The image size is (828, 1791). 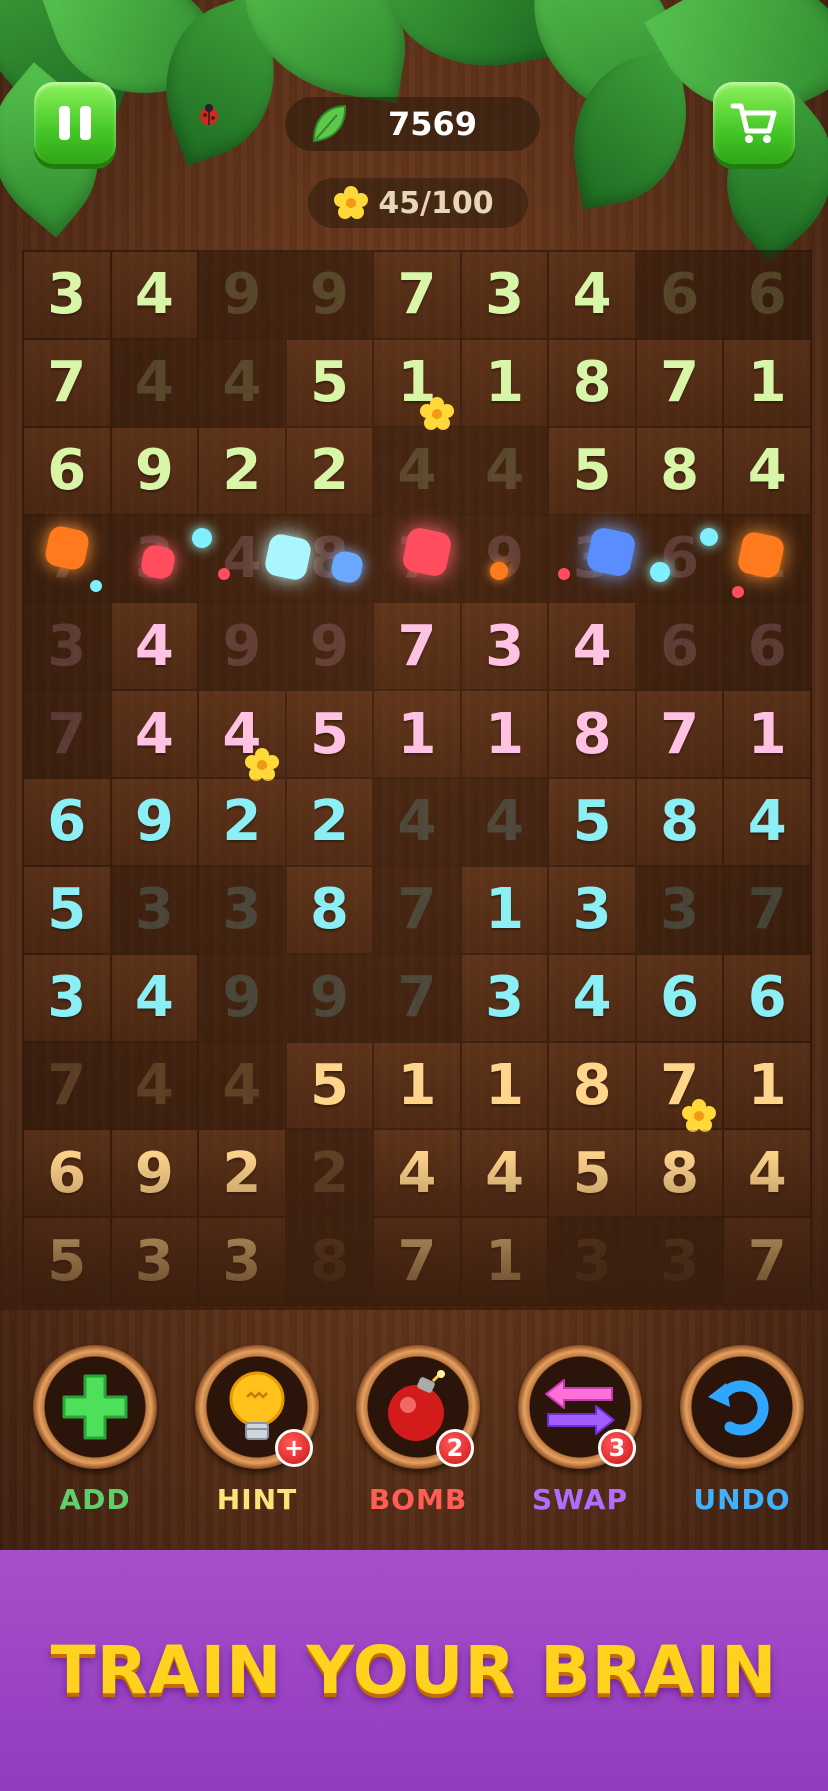 What do you see at coordinates (742, 1430) in the screenshot?
I see `undo-button: UNDO` at bounding box center [742, 1430].